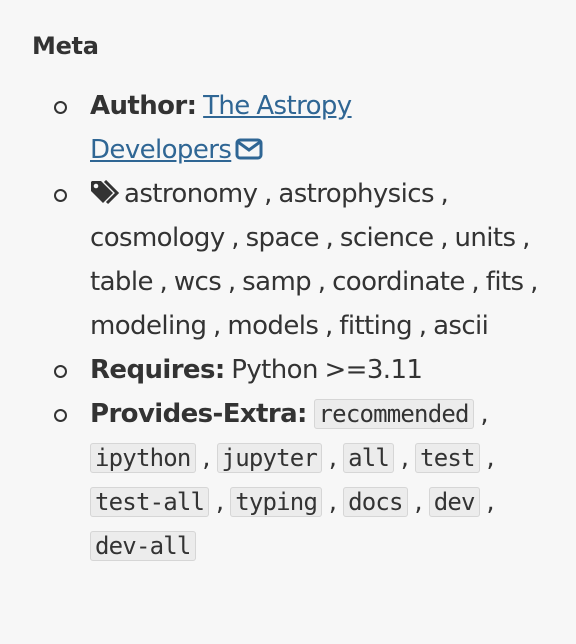 The image size is (576, 644). What do you see at coordinates (143, 546) in the screenshot?
I see `extra-dev-all: dev-all` at bounding box center [143, 546].